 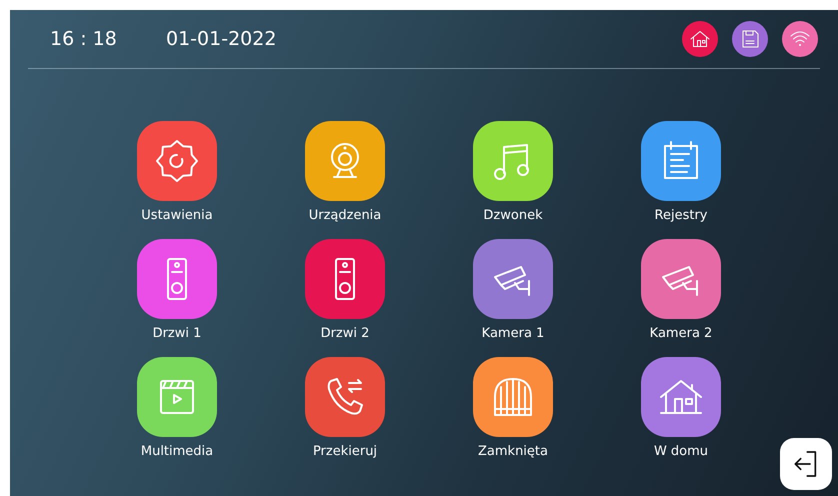 What do you see at coordinates (513, 334) in the screenshot?
I see `app-label: Kamera 1` at bounding box center [513, 334].